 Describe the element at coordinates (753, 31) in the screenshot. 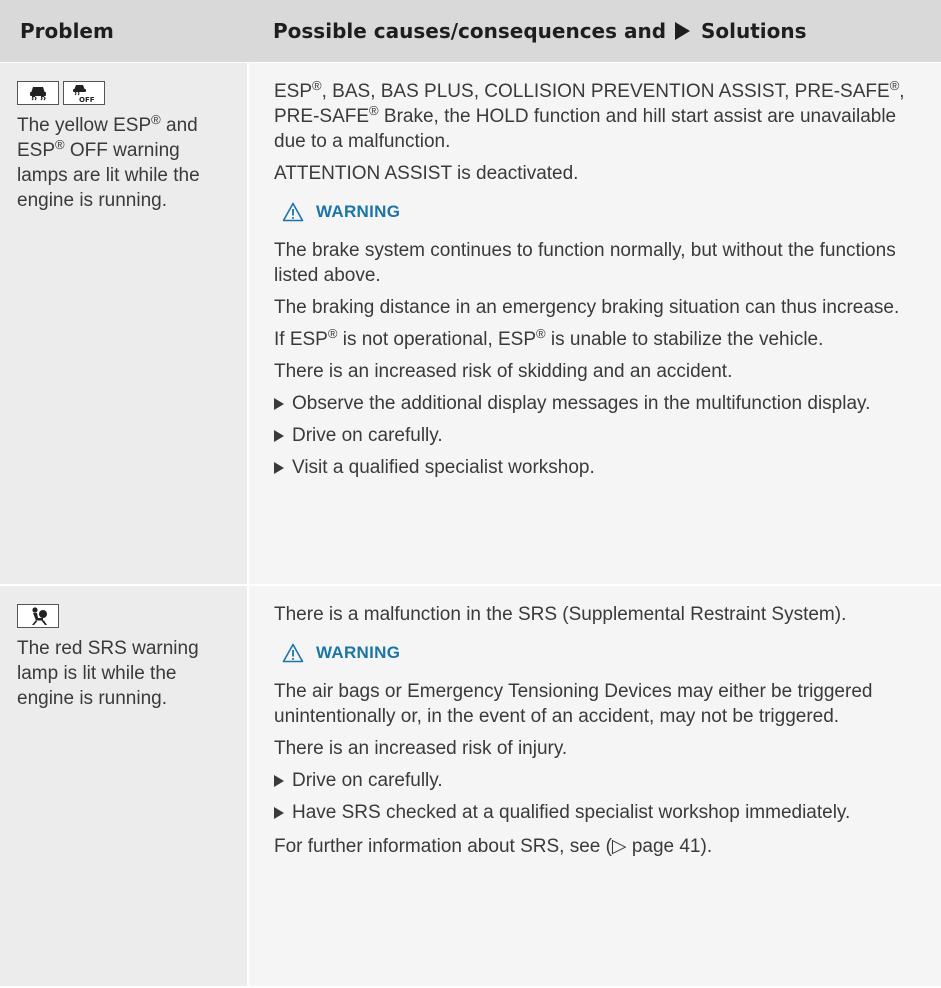

I see `header-solutions-label: Solutions` at that location.